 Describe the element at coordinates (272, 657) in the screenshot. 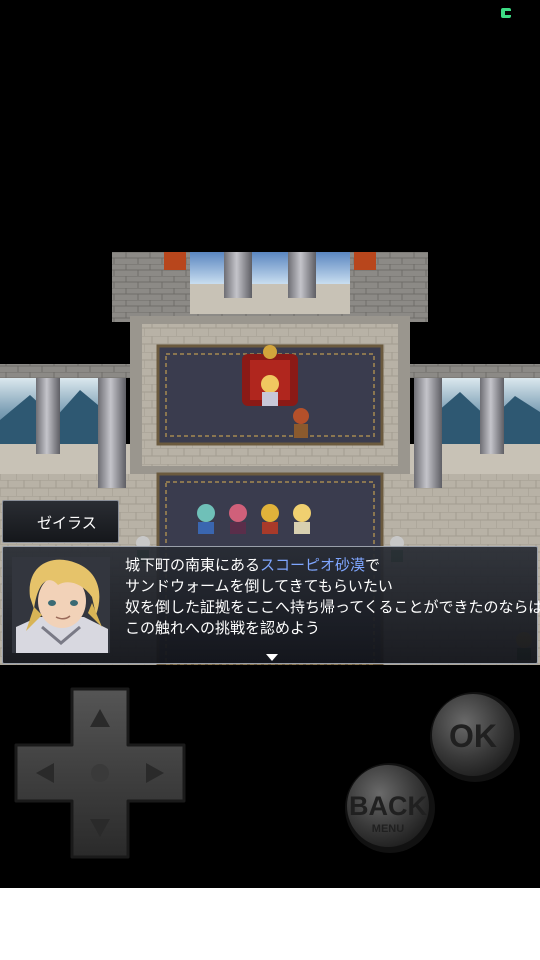

I see `continue-arrow-icon` at that location.